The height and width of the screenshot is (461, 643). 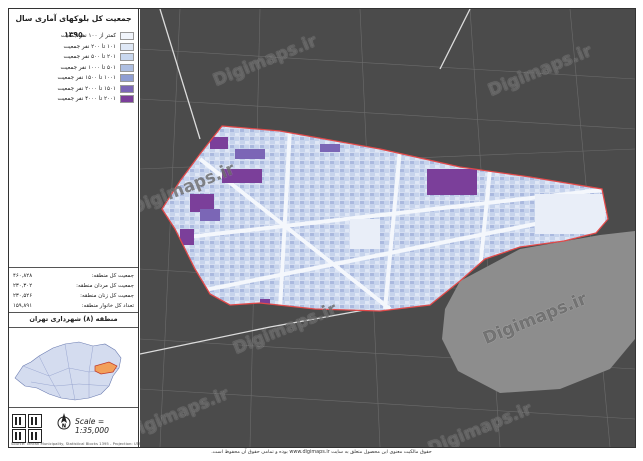 What do you see at coordinates (92, 426) in the screenshot?
I see `scale-text: Scale = 1:35,000` at bounding box center [92, 426].